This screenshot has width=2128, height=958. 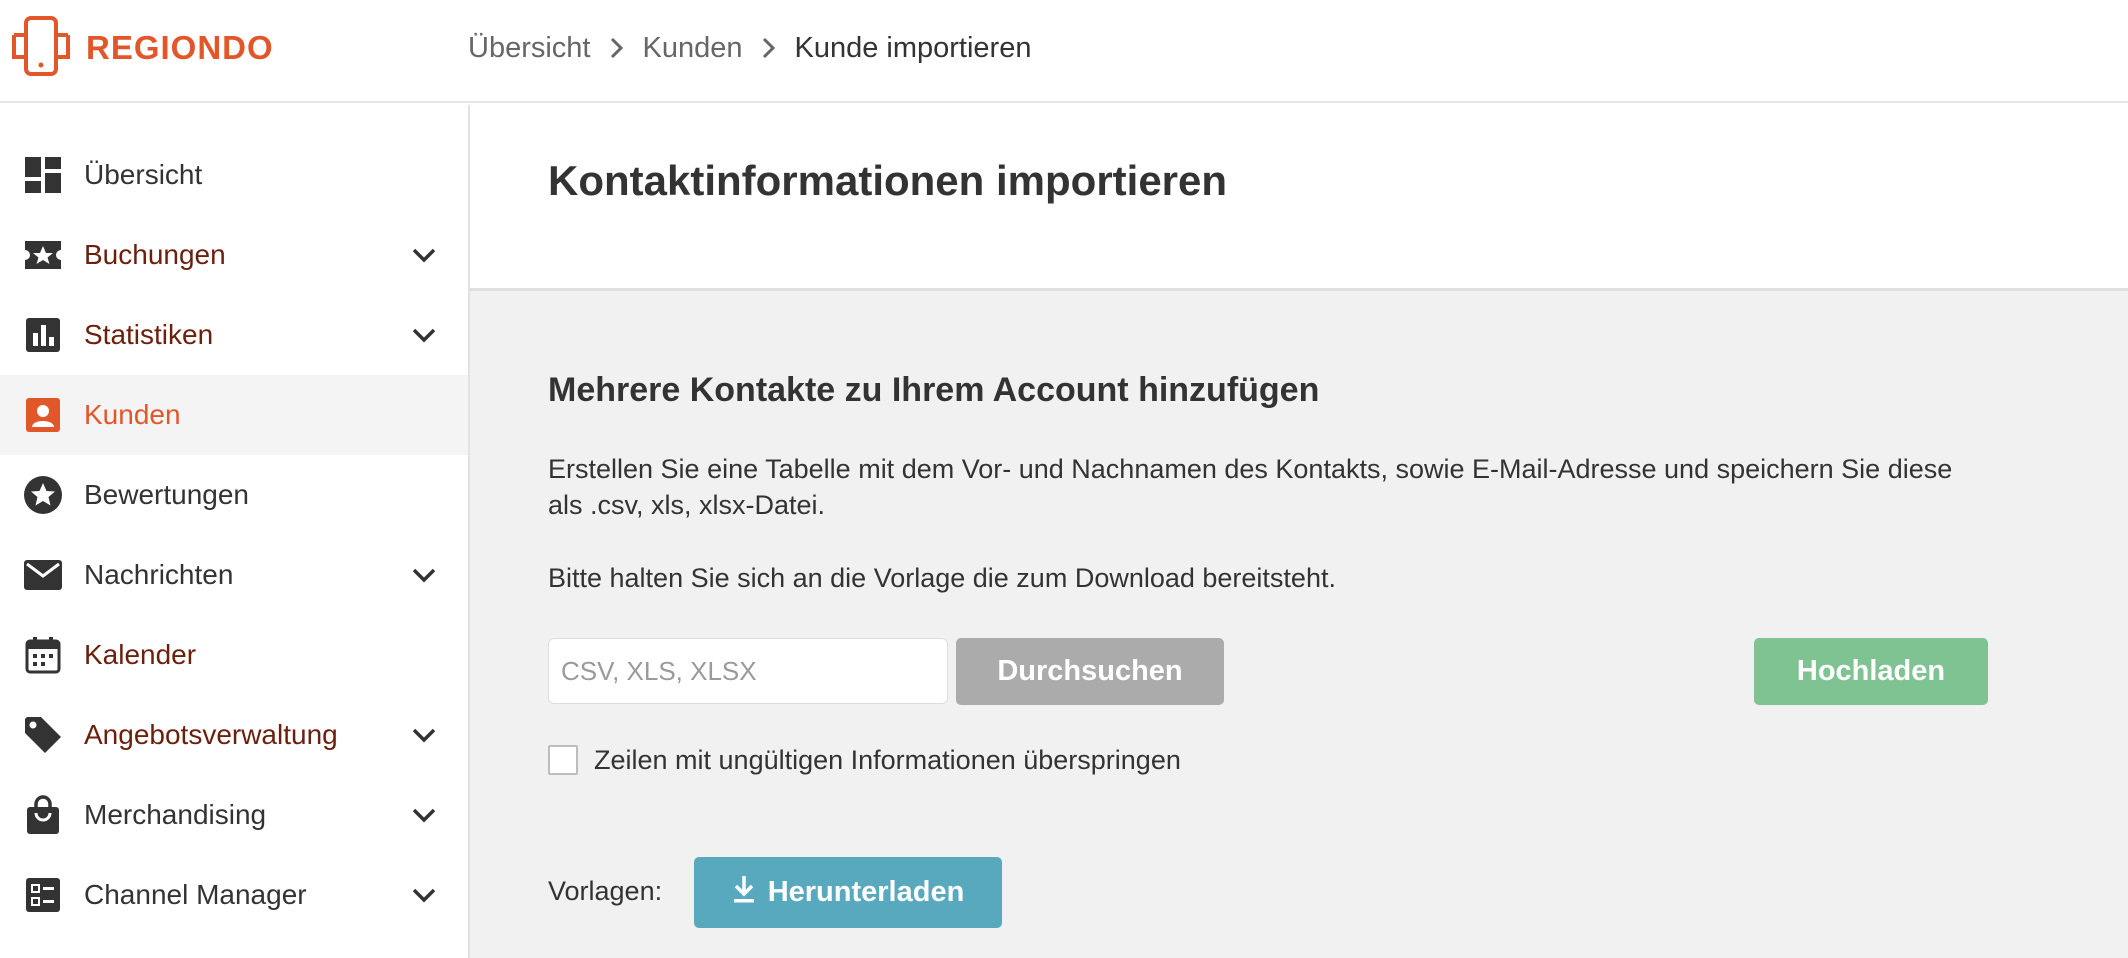 I want to click on sidebar-item-label: Angebotsverwaltung, so click(x=211, y=734).